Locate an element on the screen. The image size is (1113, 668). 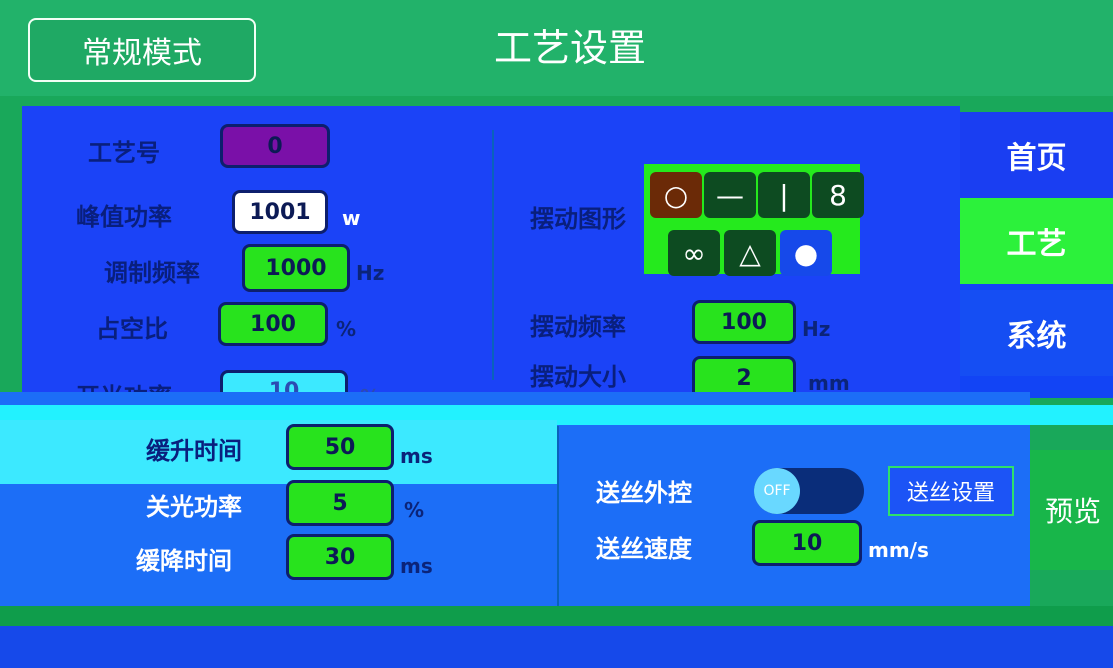
process-number-field: 0 is located at coordinates (275, 146).